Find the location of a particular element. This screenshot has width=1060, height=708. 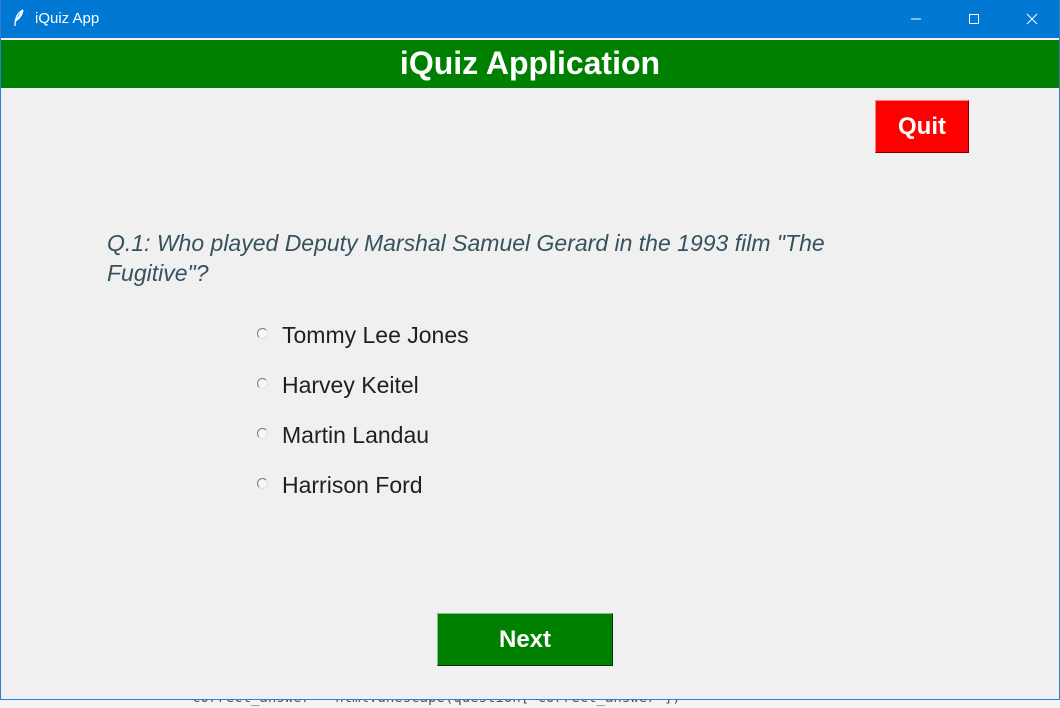

maximize-button is located at coordinates (974, 19).